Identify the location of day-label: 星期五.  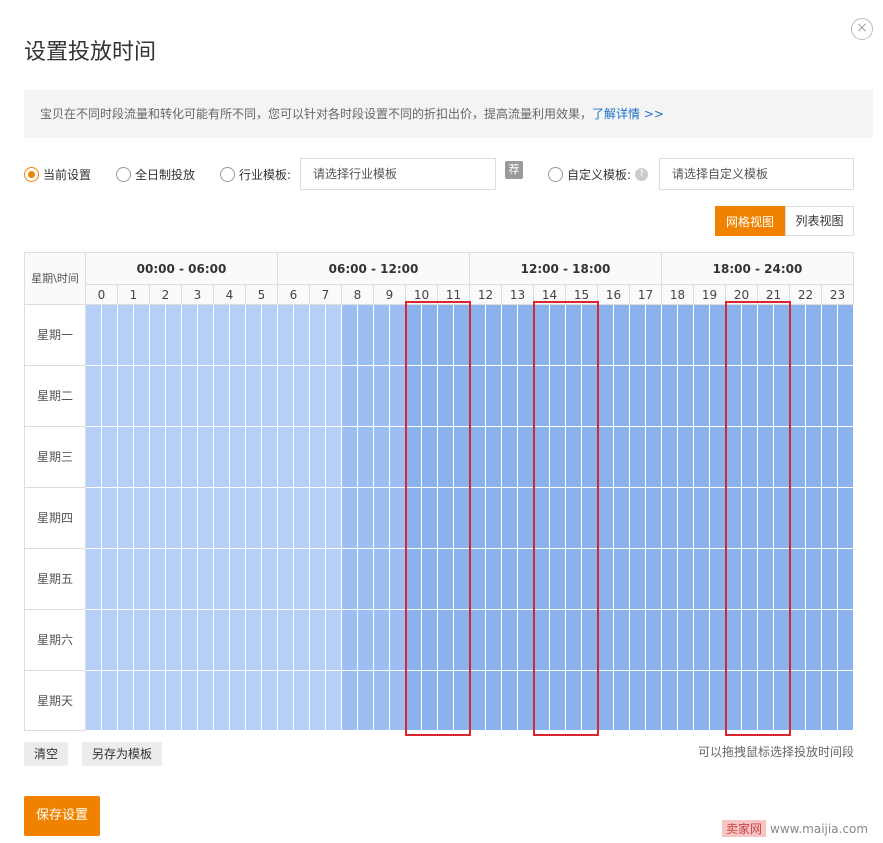
(55, 579).